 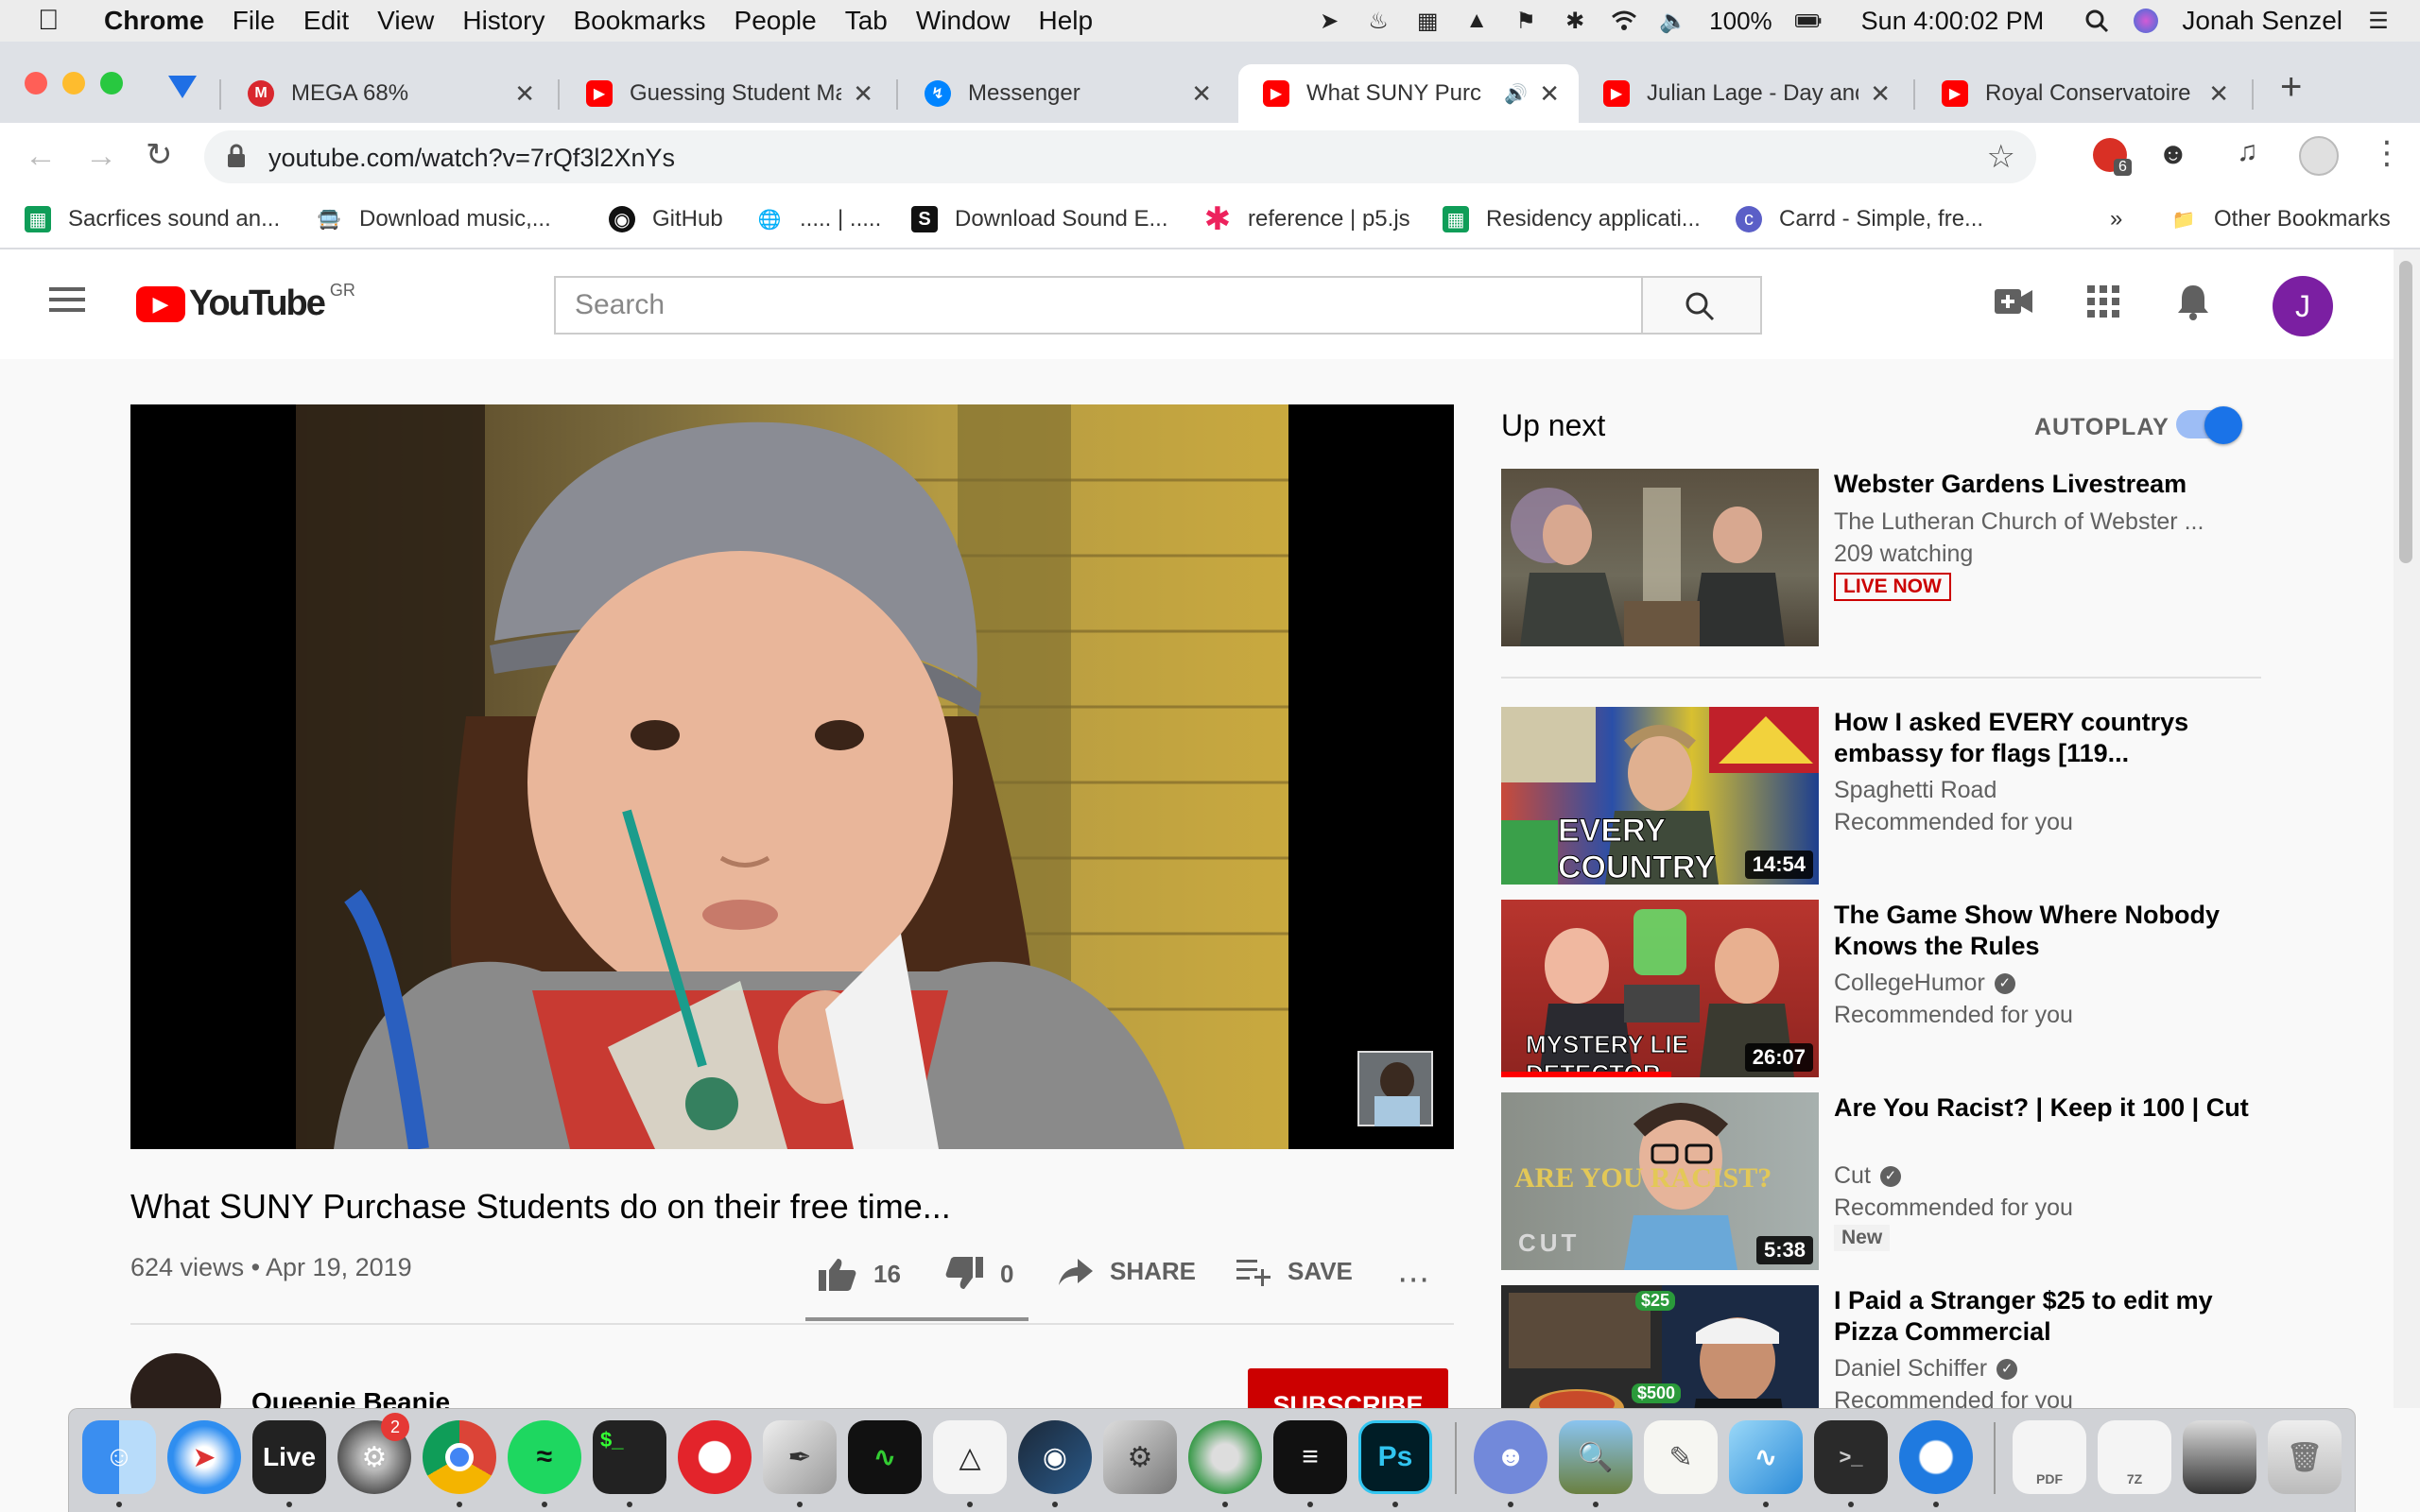 What do you see at coordinates (2305, 1457) in the screenshot?
I see `trash-icon: 🗑` at bounding box center [2305, 1457].